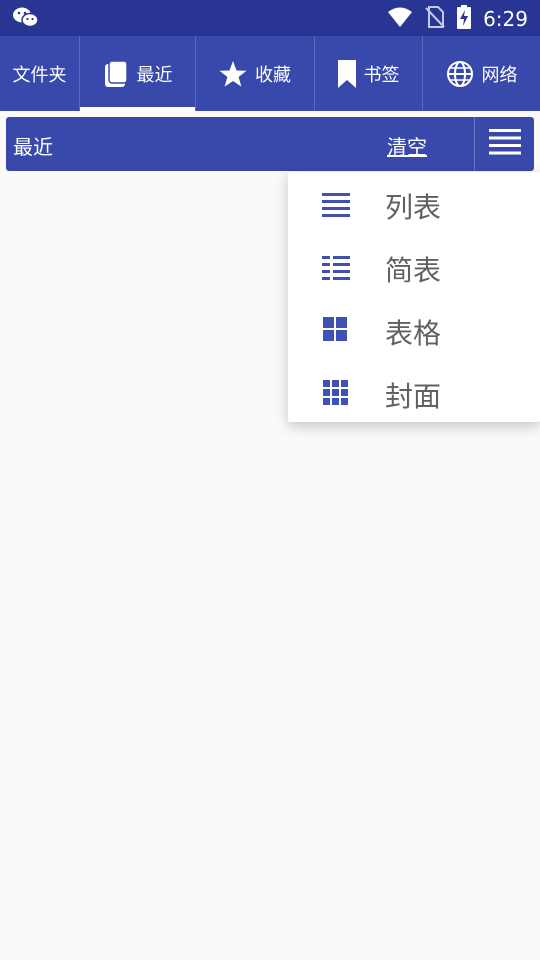 Image resolution: width=540 pixels, height=960 pixels. I want to click on tab-label: 网络, so click(499, 75).